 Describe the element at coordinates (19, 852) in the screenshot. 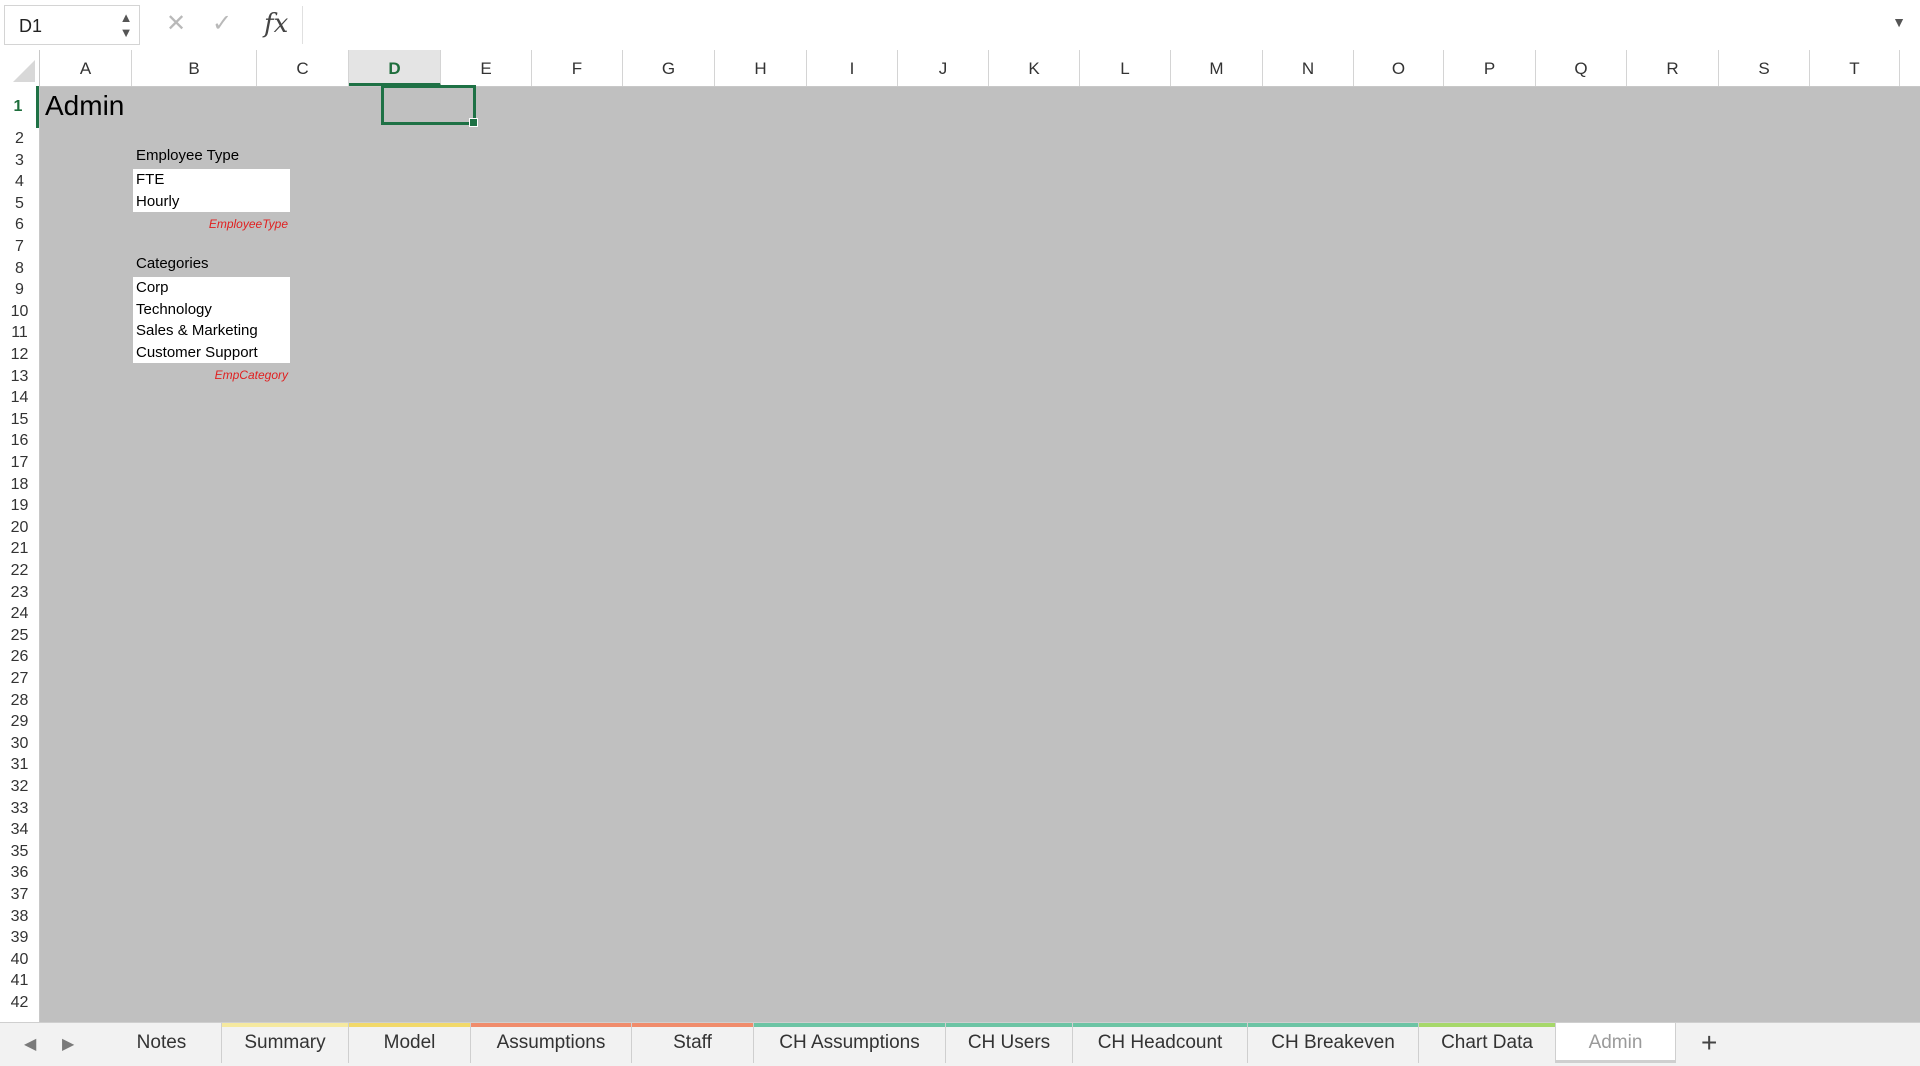

I see `row-header-35: 35` at that location.